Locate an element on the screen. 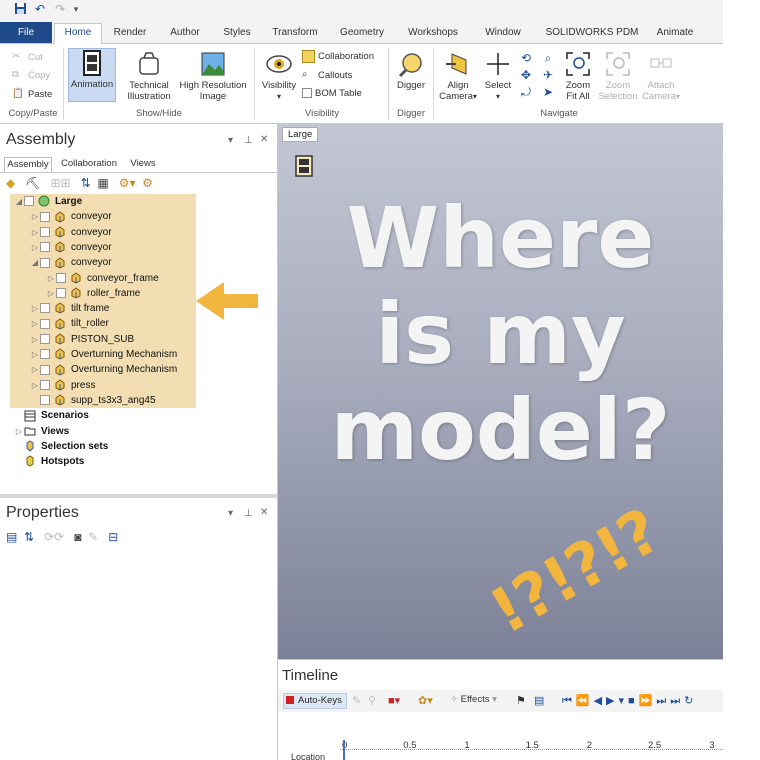 Image resolution: width=760 pixels, height=760 pixels. pin-tool-icon: ⚑ is located at coordinates (521, 700).